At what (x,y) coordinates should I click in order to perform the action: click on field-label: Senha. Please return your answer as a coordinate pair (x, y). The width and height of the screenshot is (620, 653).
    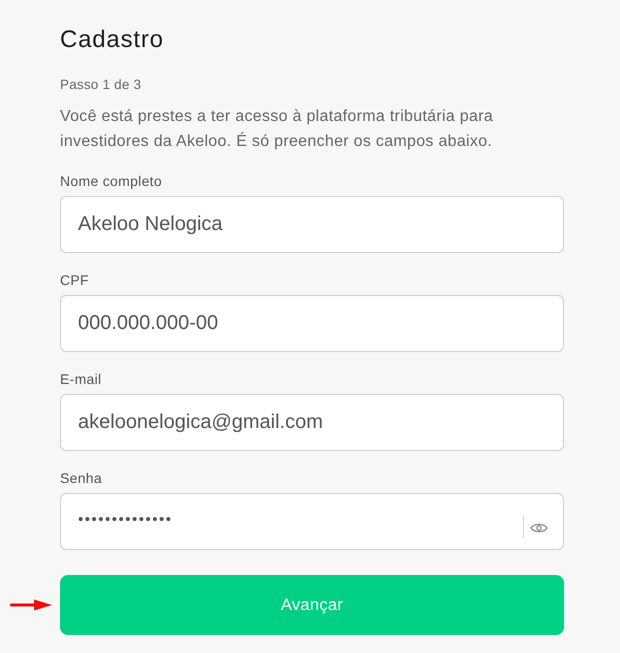
    Looking at the image, I should click on (81, 478).